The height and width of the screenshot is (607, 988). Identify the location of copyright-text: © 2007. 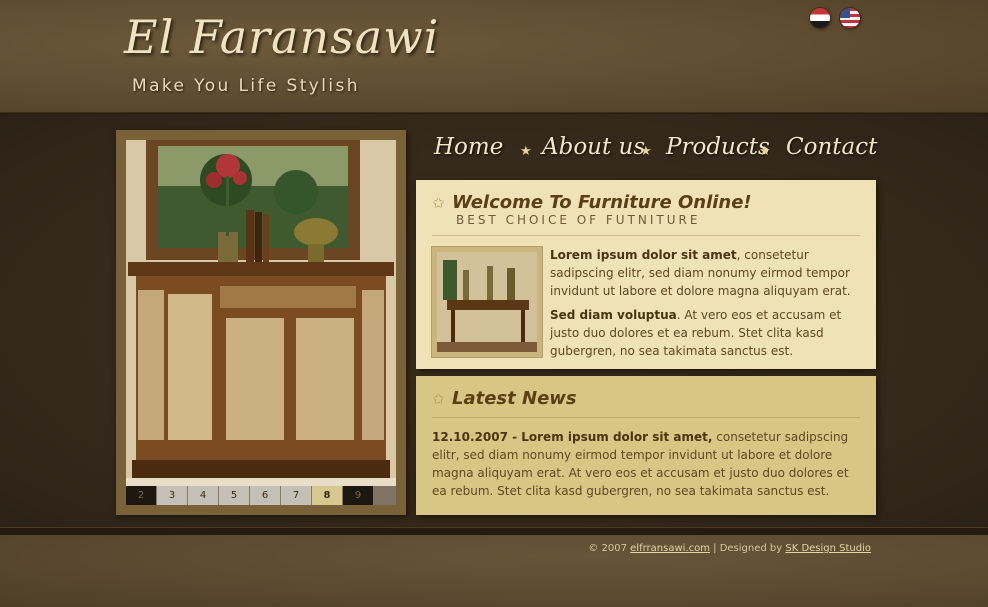
(607, 548).